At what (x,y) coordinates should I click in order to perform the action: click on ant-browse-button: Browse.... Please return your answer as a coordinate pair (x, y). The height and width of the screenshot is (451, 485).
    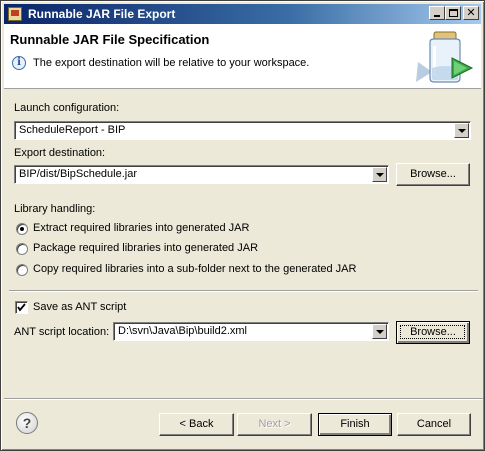
    Looking at the image, I should click on (433, 332).